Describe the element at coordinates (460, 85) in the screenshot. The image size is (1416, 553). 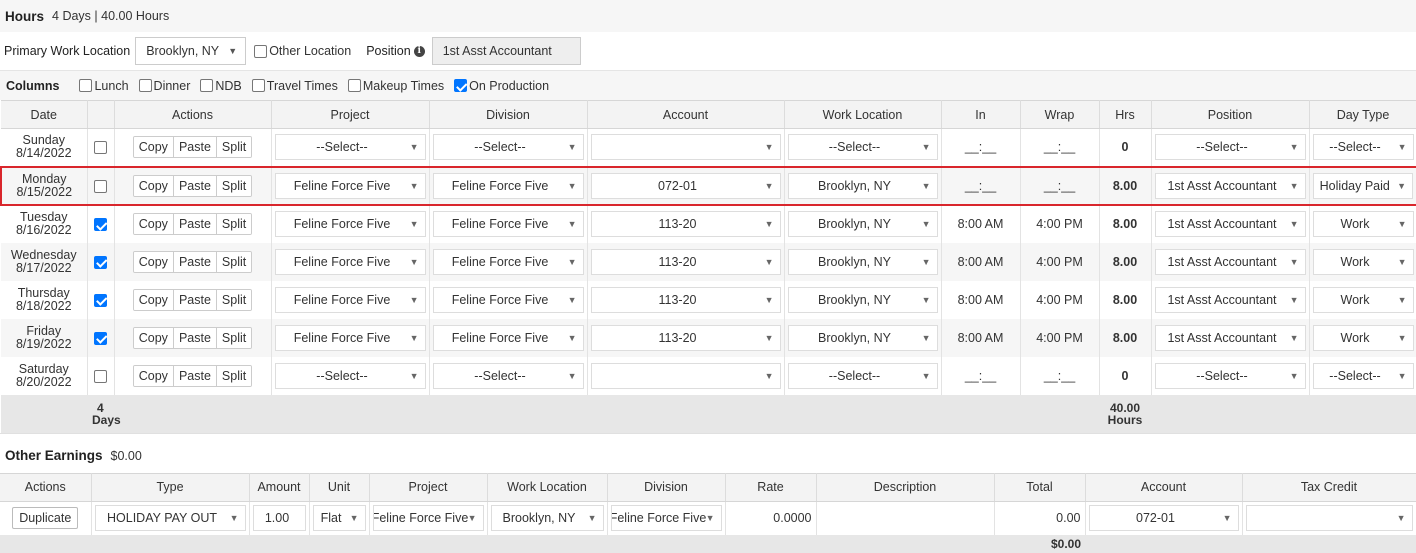
I see `on-production-checkbox` at that location.